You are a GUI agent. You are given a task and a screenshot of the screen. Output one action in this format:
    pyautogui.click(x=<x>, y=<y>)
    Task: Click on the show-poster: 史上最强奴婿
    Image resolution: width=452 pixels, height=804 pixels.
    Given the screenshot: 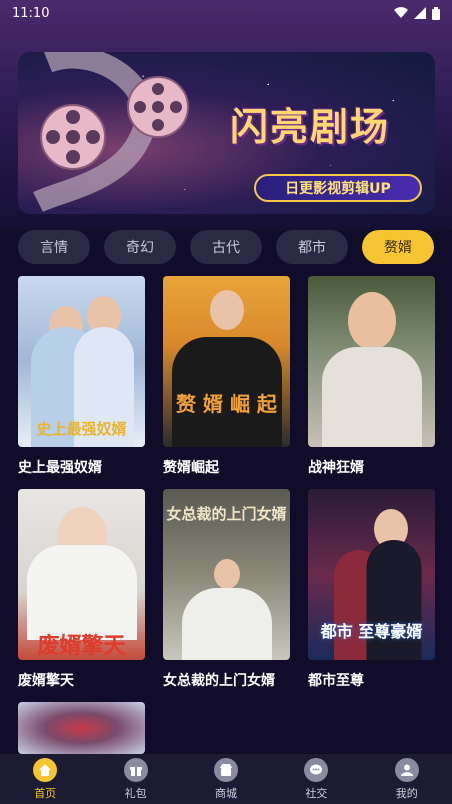 What is the action you would take?
    pyautogui.click(x=81, y=361)
    